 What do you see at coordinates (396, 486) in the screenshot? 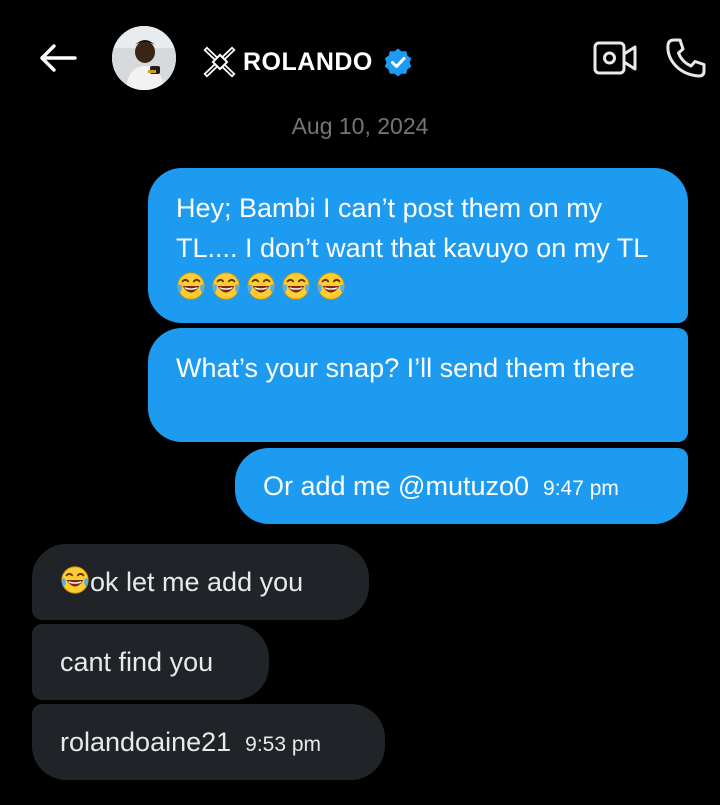
I see `message-text: Or add me @mutuzo0` at bounding box center [396, 486].